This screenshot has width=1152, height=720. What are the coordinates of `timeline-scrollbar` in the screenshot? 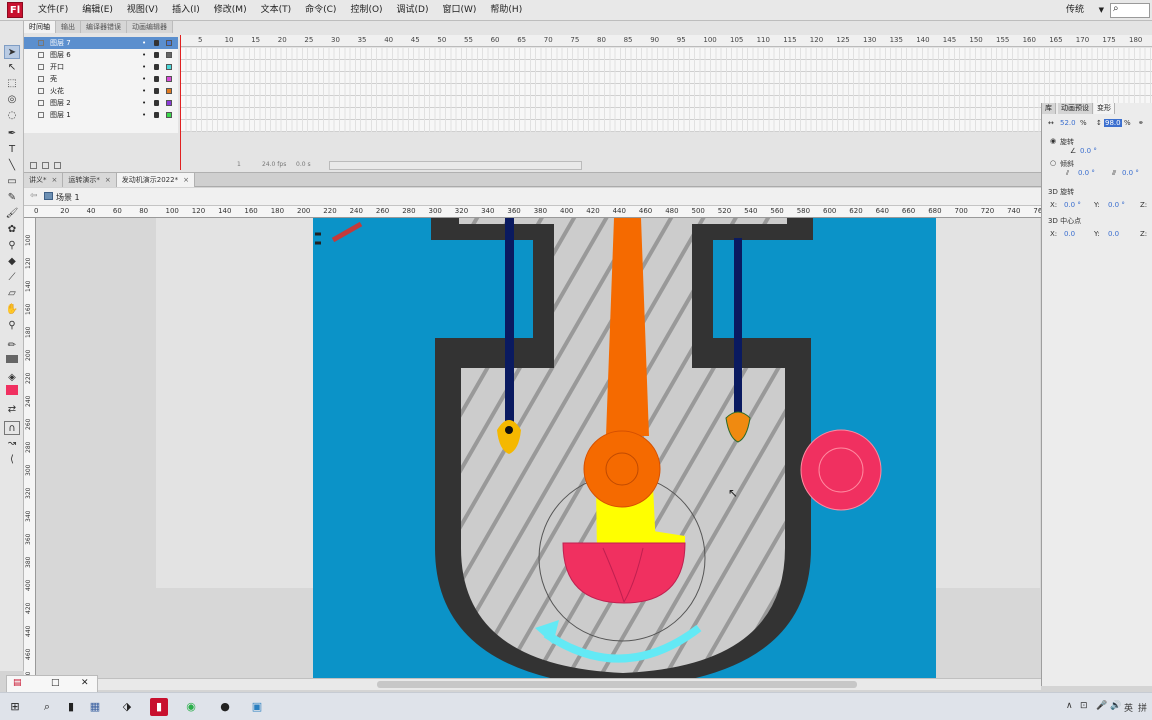 It's located at (455, 165).